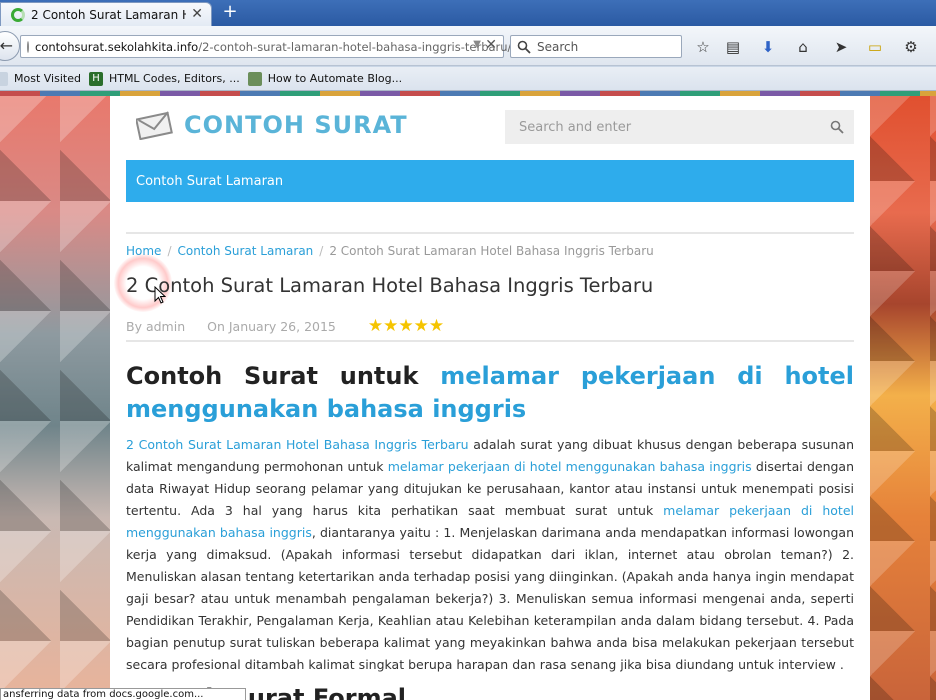 This screenshot has height=700, width=936. Describe the element at coordinates (209, 181) in the screenshot. I see `menu-item-contoh-surat-lamaran: Contoh Surat Lamaran` at that location.